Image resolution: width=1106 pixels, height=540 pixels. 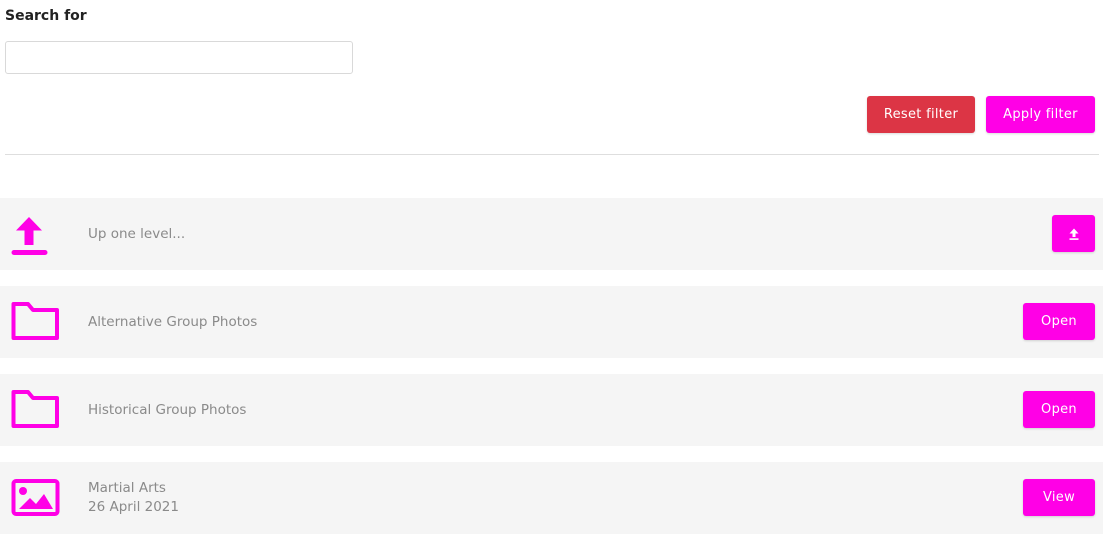 I want to click on search-label: Search for, so click(x=46, y=16).